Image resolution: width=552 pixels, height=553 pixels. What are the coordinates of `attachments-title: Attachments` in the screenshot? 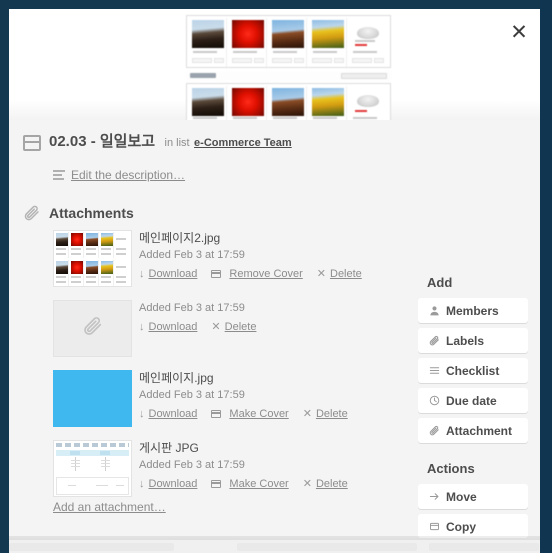 It's located at (91, 213).